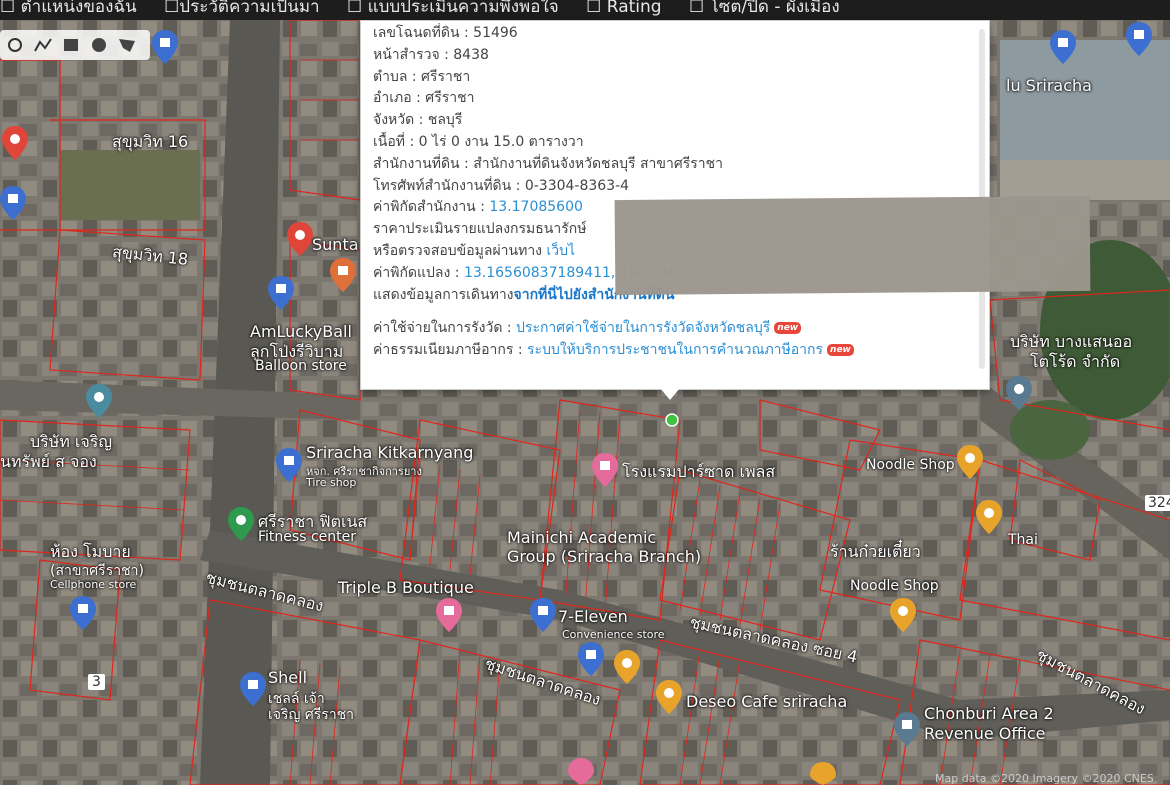 This screenshot has width=1170, height=785. What do you see at coordinates (99, 45) in the screenshot?
I see `circle-tool-icon` at bounding box center [99, 45].